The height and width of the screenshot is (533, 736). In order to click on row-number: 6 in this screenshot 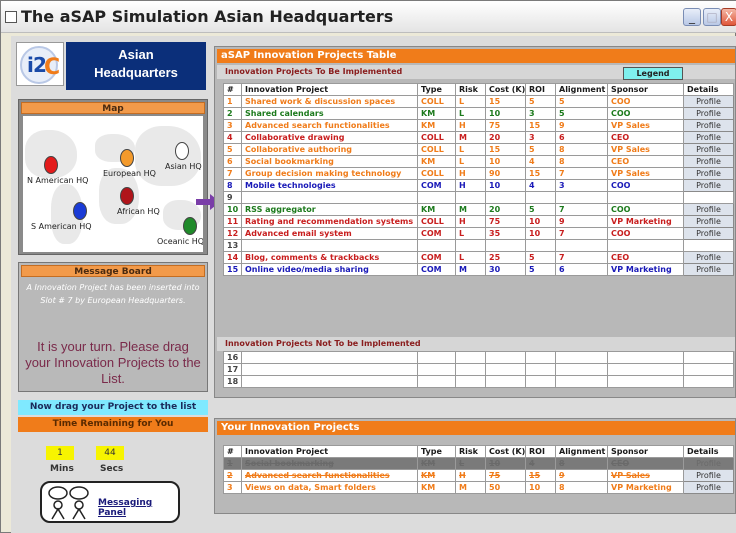, I will do `click(232, 161)`.